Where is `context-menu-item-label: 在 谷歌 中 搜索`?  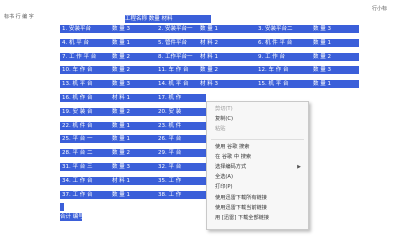 context-menu-item-label: 在 谷歌 中 搜索 is located at coordinates (233, 156).